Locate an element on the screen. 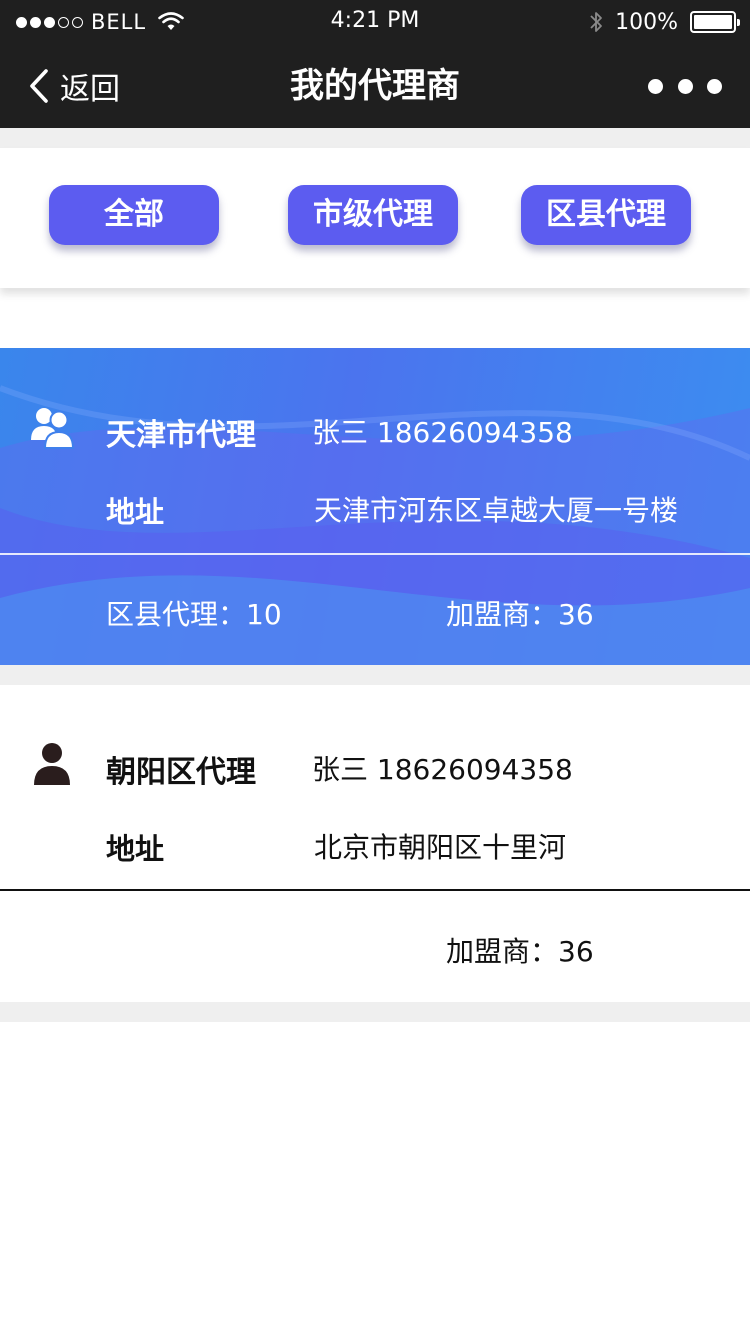  nav-bar: 返回 我的代理商 is located at coordinates (375, 86).